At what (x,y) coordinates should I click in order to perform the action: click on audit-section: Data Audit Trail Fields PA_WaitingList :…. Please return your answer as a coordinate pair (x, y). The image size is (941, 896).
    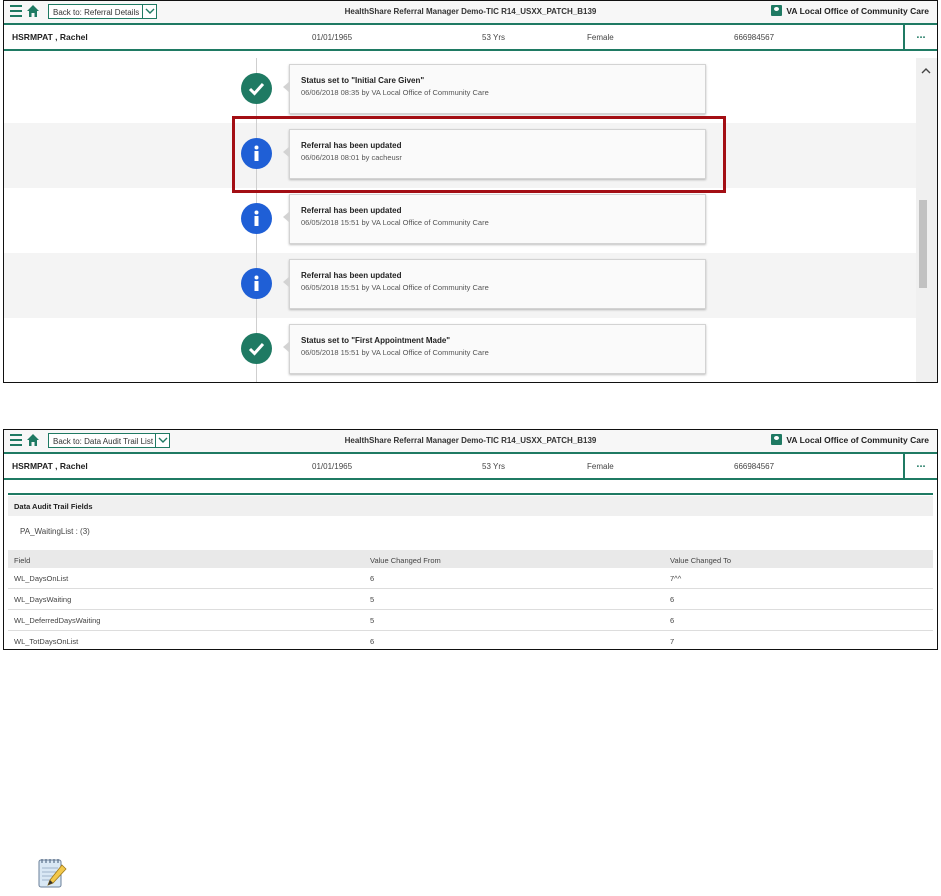
    Looking at the image, I should click on (470, 514).